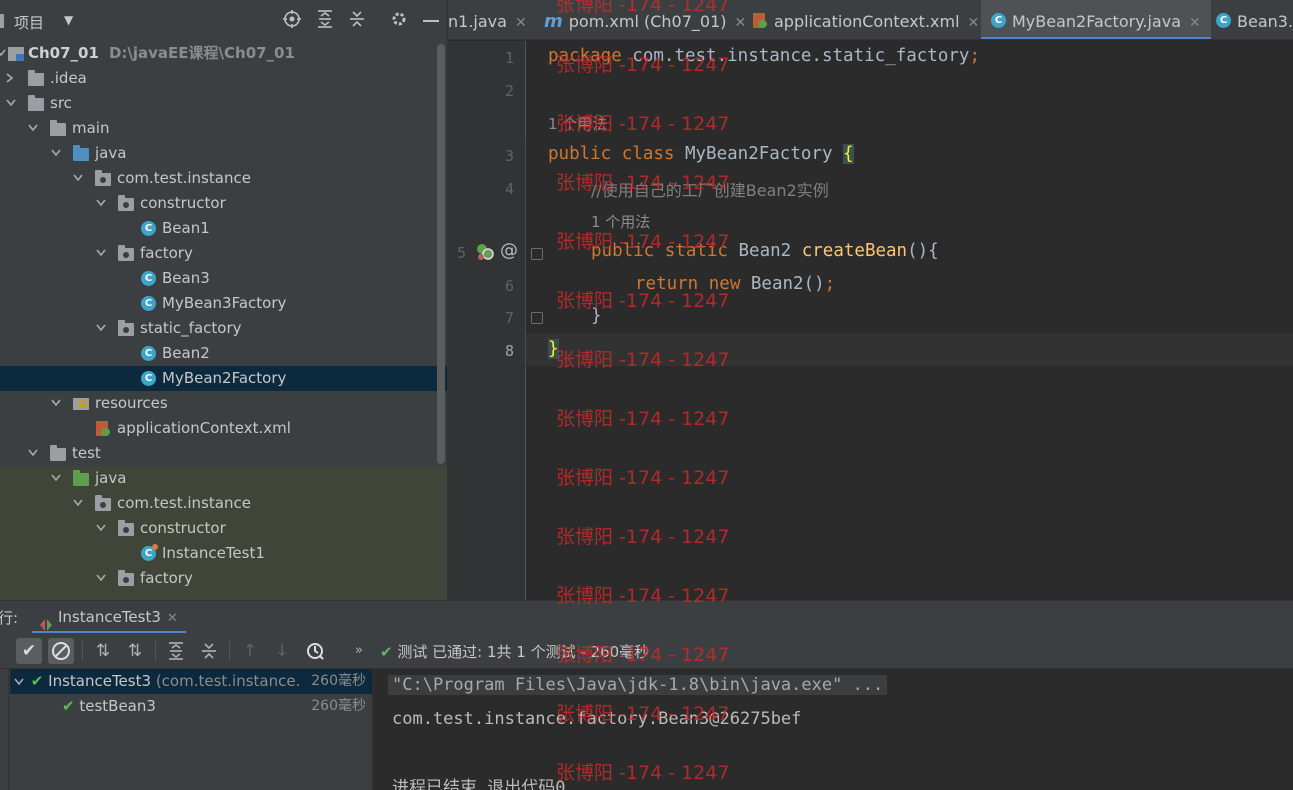 The width and height of the screenshot is (1293, 790). Describe the element at coordinates (223, 578) in the screenshot. I see `tree-item-test-factory: factory` at that location.